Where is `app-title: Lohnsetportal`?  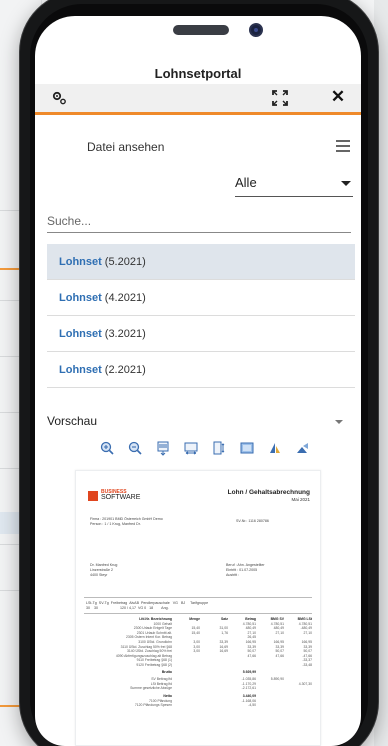
app-title: Lohnsetportal is located at coordinates (198, 73).